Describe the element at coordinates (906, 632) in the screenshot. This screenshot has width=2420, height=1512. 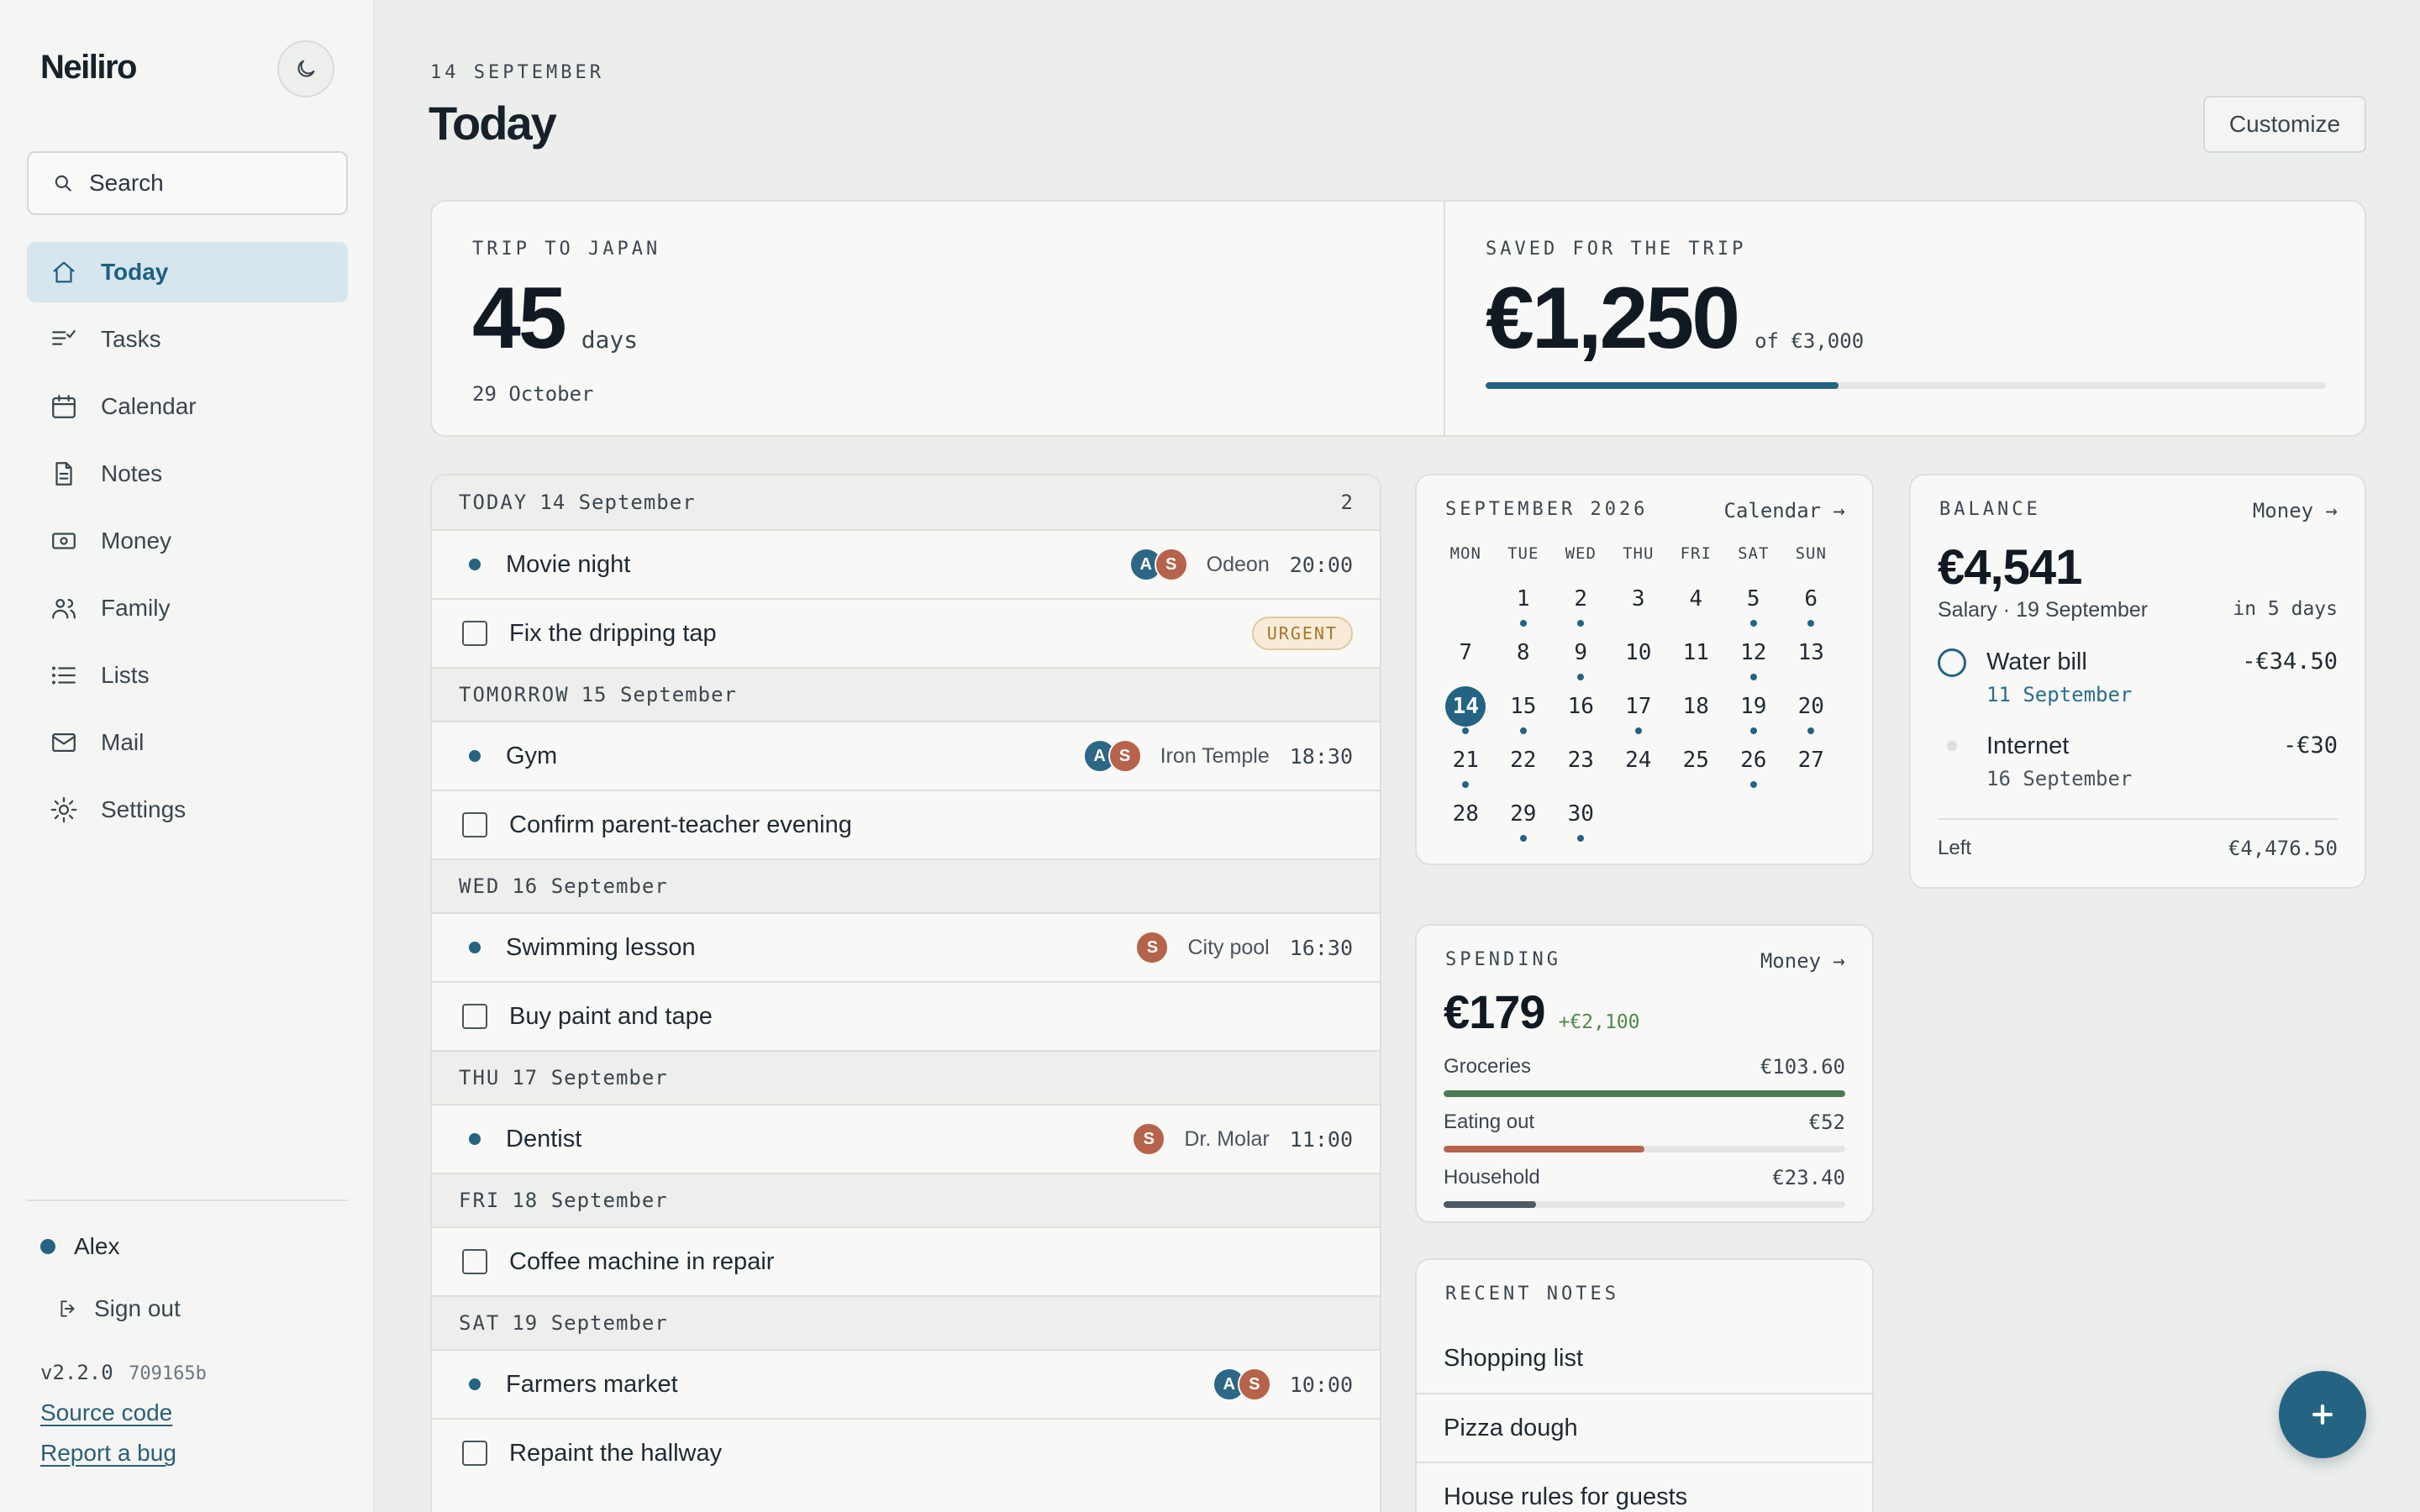
I see `task-row: Fix the dripping tap URGENT` at that location.